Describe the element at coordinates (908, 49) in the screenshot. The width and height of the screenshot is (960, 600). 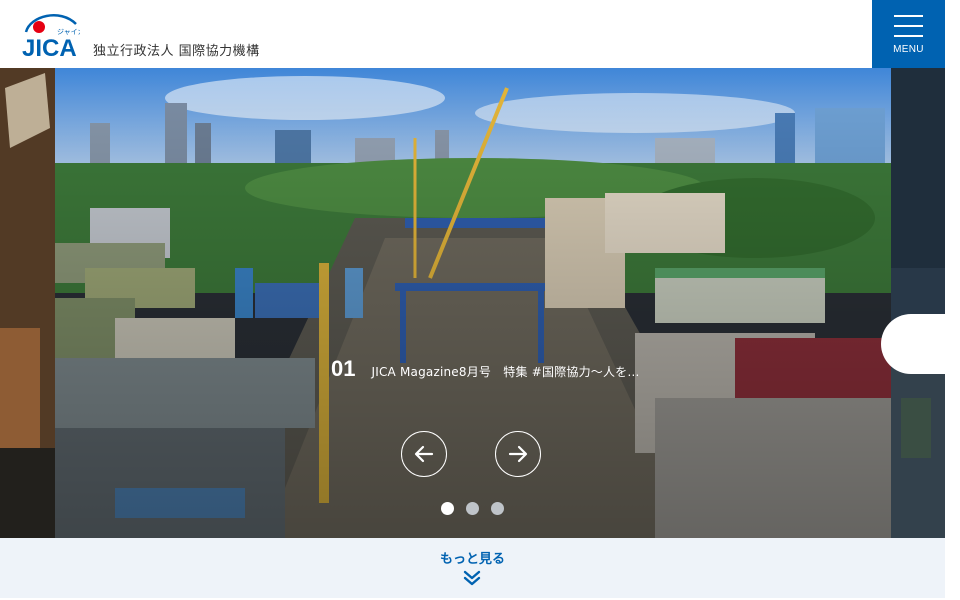
I see `menu-label: MENU` at that location.